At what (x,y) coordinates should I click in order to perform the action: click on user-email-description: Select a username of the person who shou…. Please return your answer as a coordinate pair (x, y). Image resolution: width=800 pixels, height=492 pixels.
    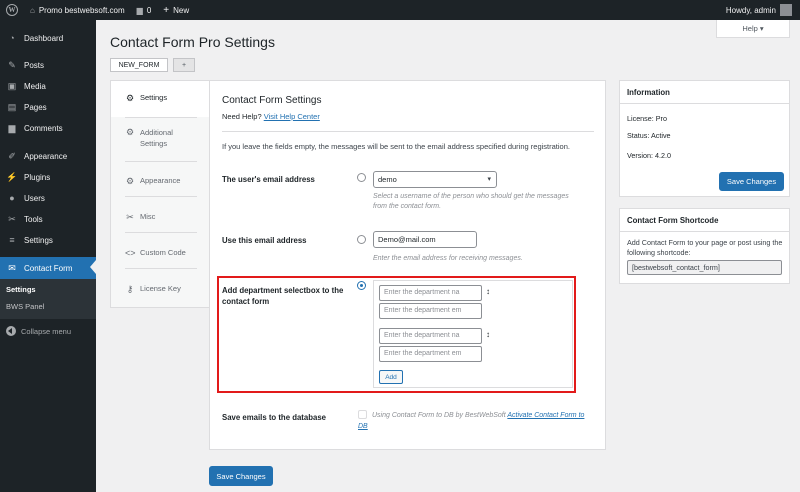
    Looking at the image, I should click on (471, 201).